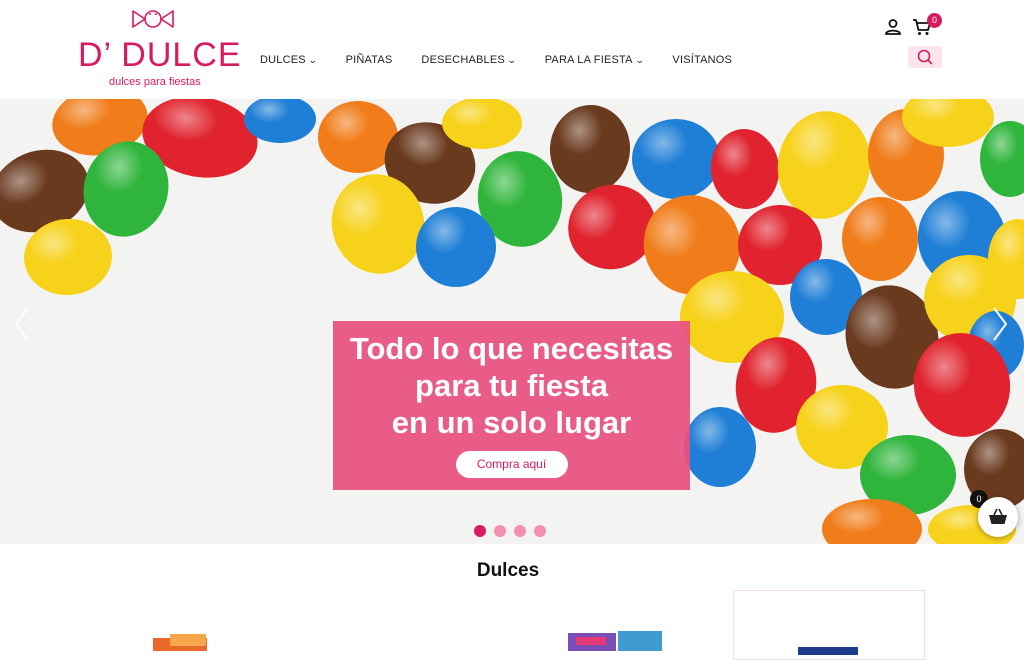 The image size is (1024, 660). I want to click on logo-tagline: dulces para fiestas, so click(155, 82).